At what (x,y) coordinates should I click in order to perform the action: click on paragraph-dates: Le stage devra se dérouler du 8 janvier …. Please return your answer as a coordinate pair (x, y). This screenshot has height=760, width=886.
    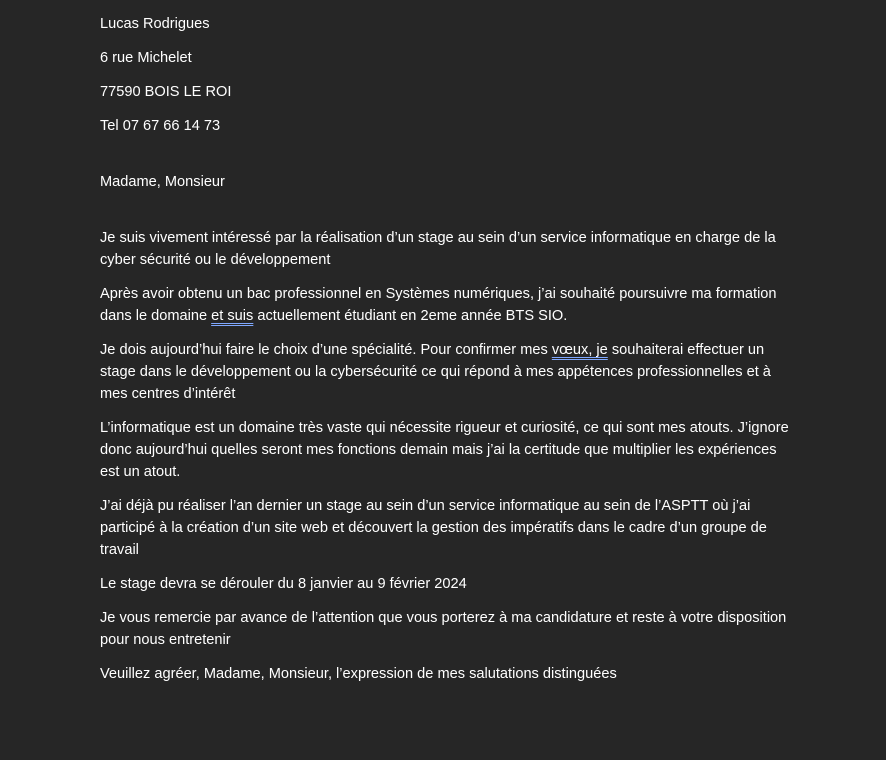
    Looking at the image, I should click on (283, 584).